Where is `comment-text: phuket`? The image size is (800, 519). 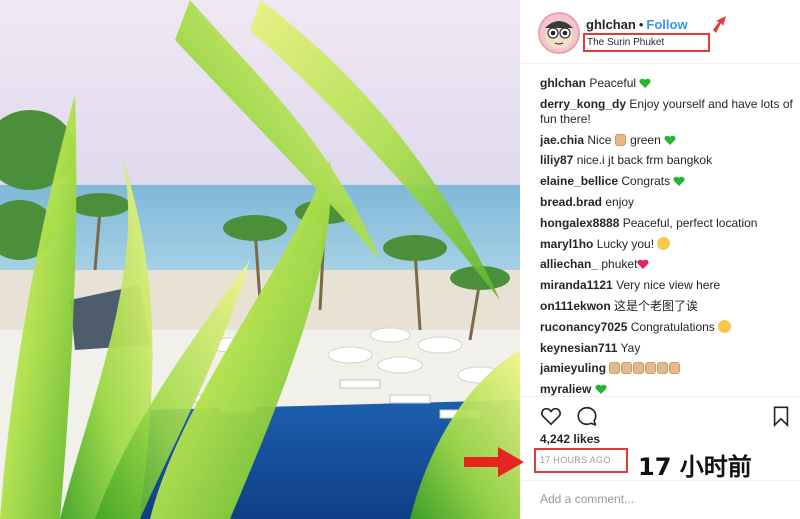
comment-text: phuket is located at coordinates (619, 264).